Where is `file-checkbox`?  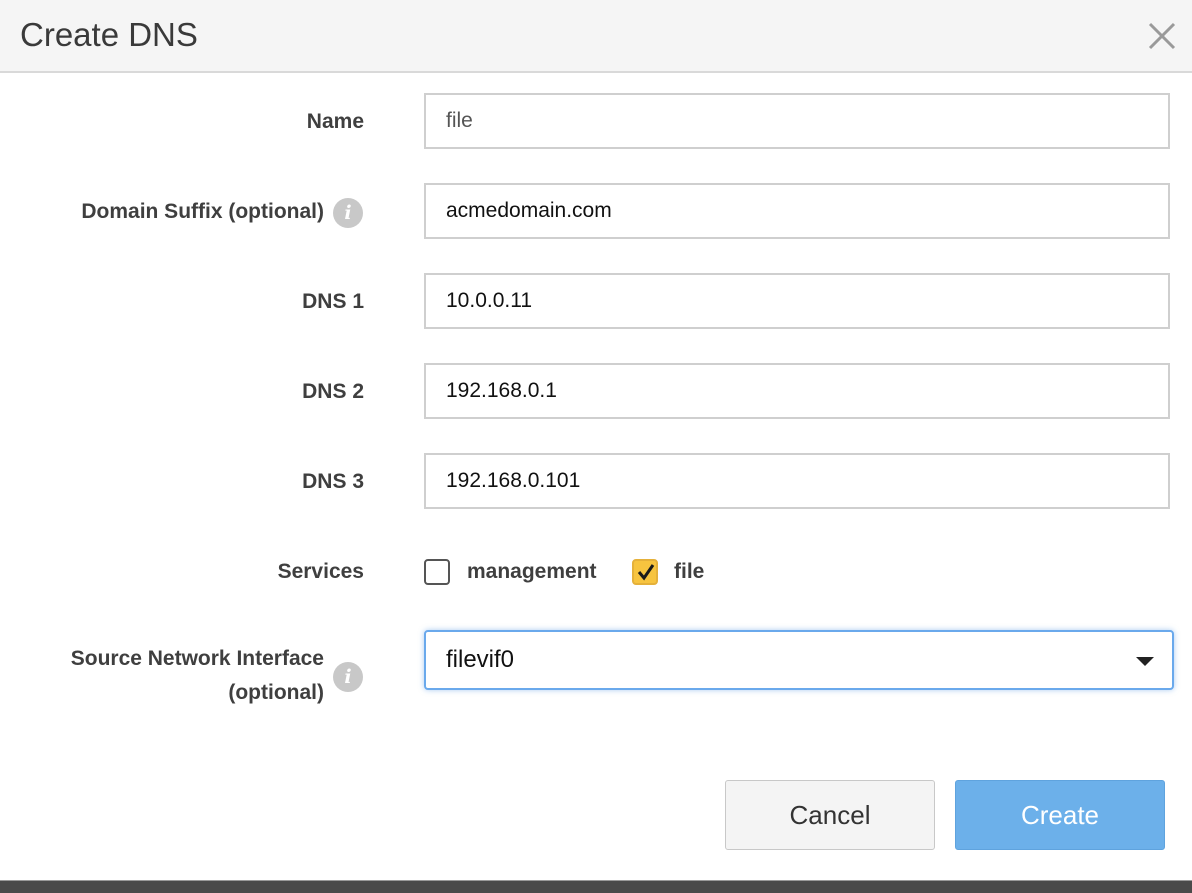 file-checkbox is located at coordinates (645, 572).